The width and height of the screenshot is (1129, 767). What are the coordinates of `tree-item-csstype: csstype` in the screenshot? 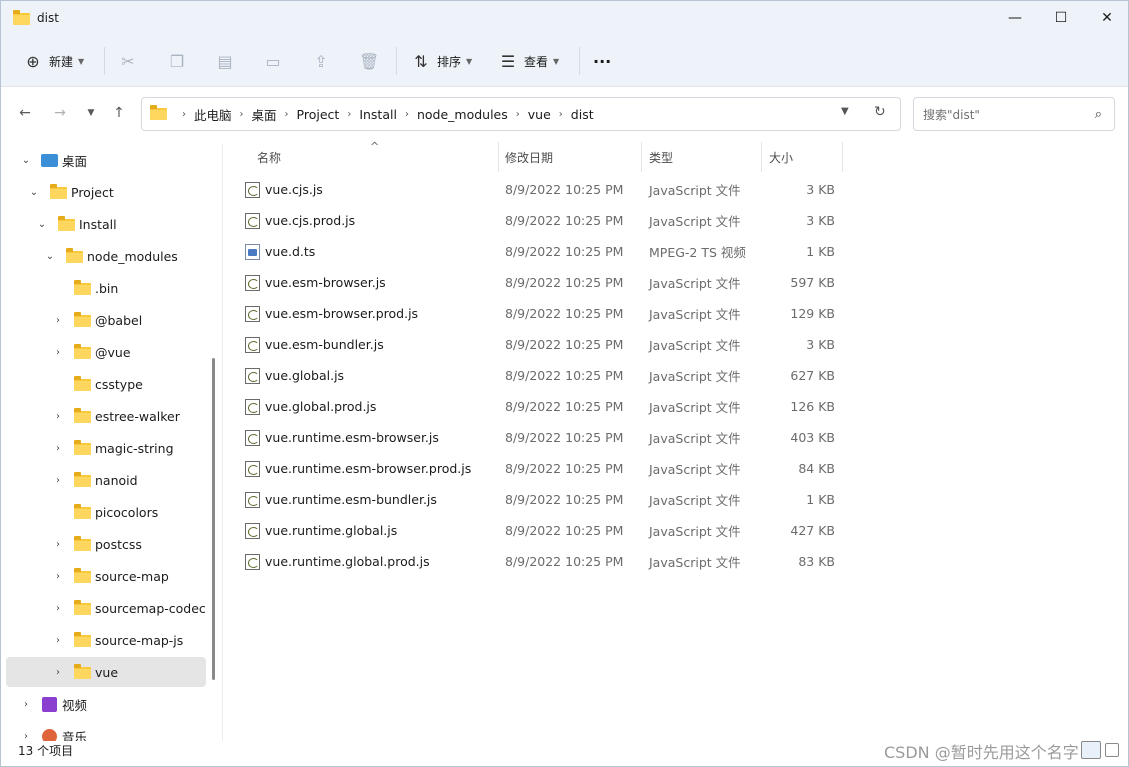 It's located at (106, 384).